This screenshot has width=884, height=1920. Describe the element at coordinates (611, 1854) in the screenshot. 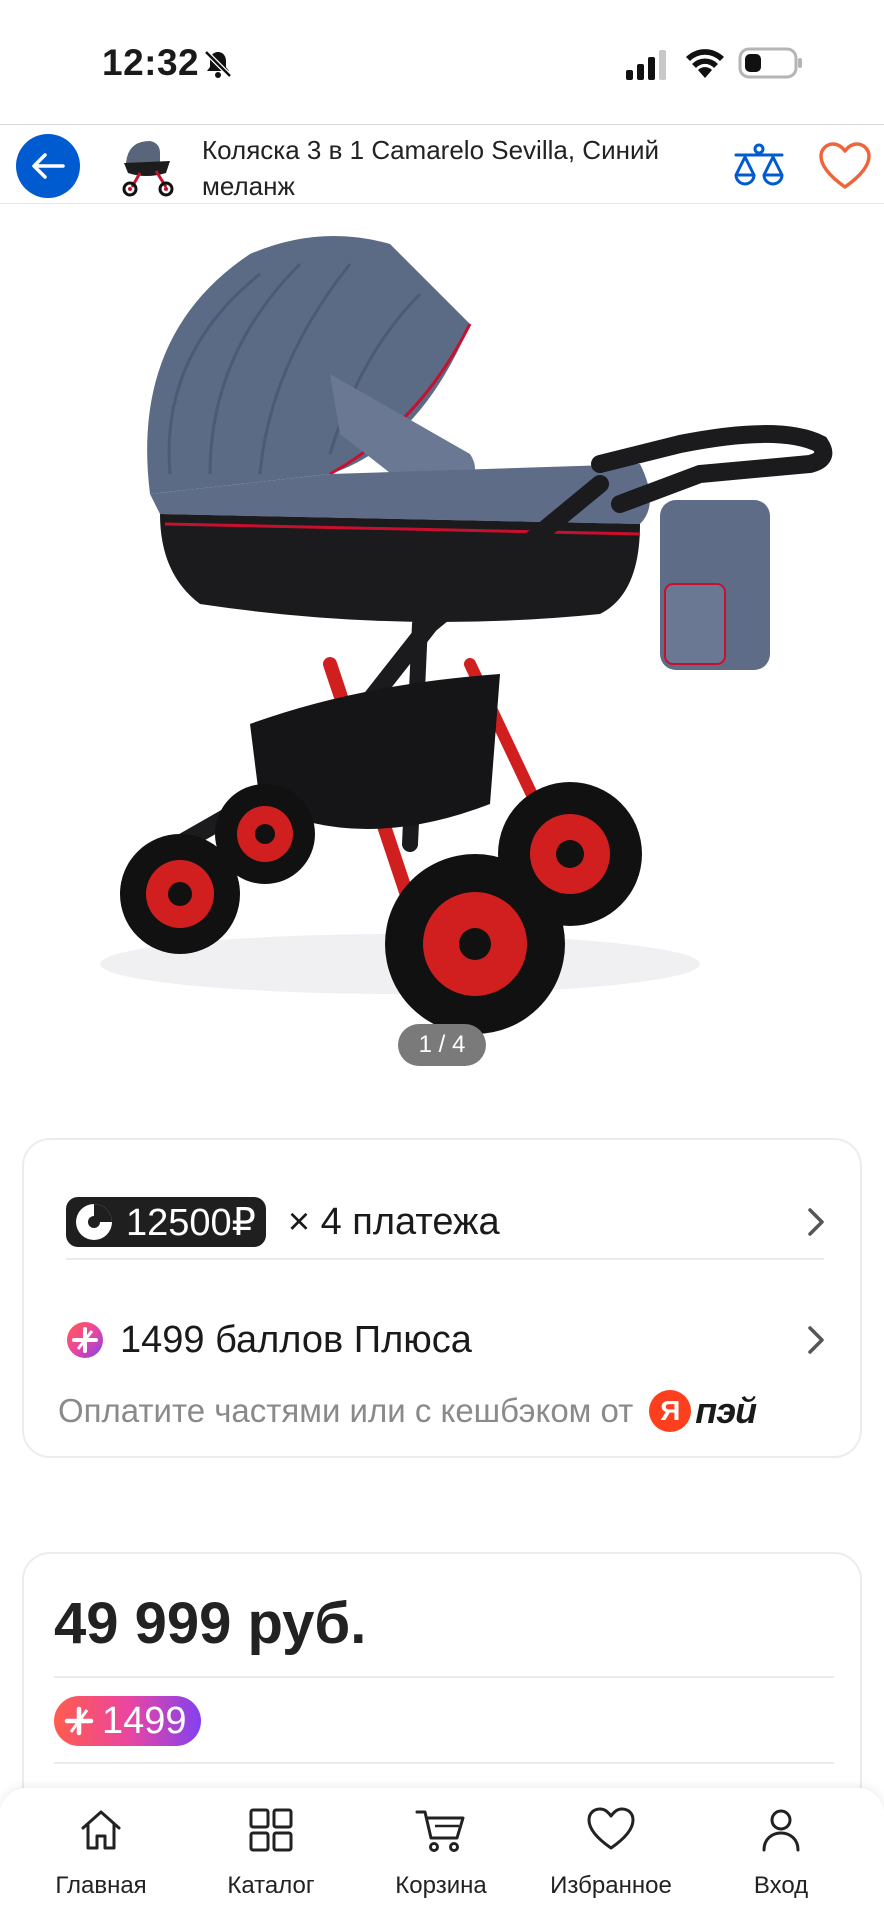

I see `nav-favorites: Избранное` at that location.